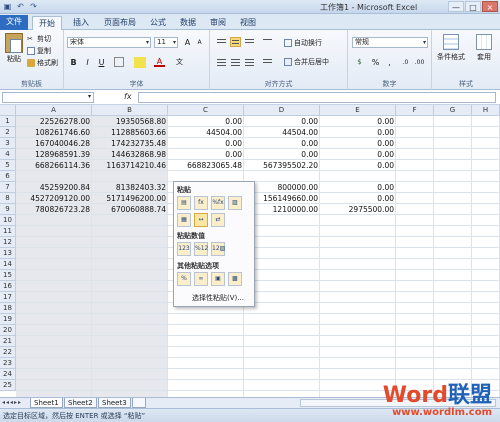 The image size is (500, 422). What do you see at coordinates (306, 62) in the screenshot?
I see `merge-center-button: 合并后居中` at bounding box center [306, 62].